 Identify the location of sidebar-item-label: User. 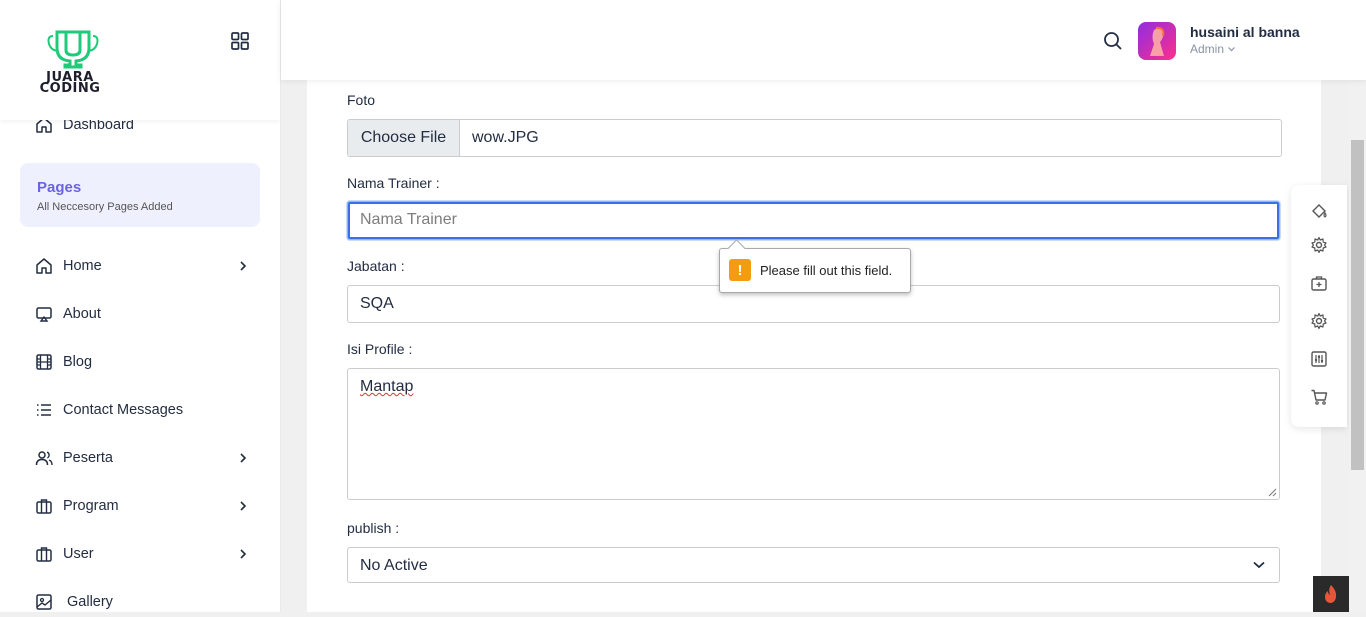
(78, 554).